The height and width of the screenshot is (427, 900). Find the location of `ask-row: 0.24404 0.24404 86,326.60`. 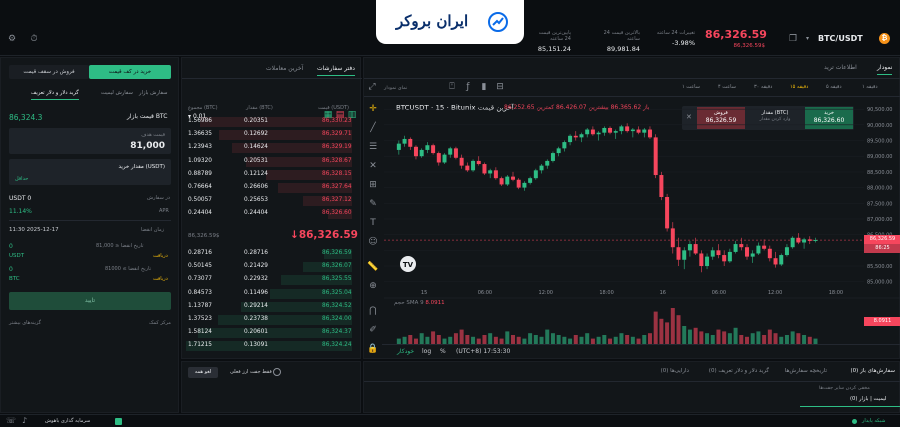

ask-row: 0.24404 0.24404 86,326.60 is located at coordinates (267, 214).